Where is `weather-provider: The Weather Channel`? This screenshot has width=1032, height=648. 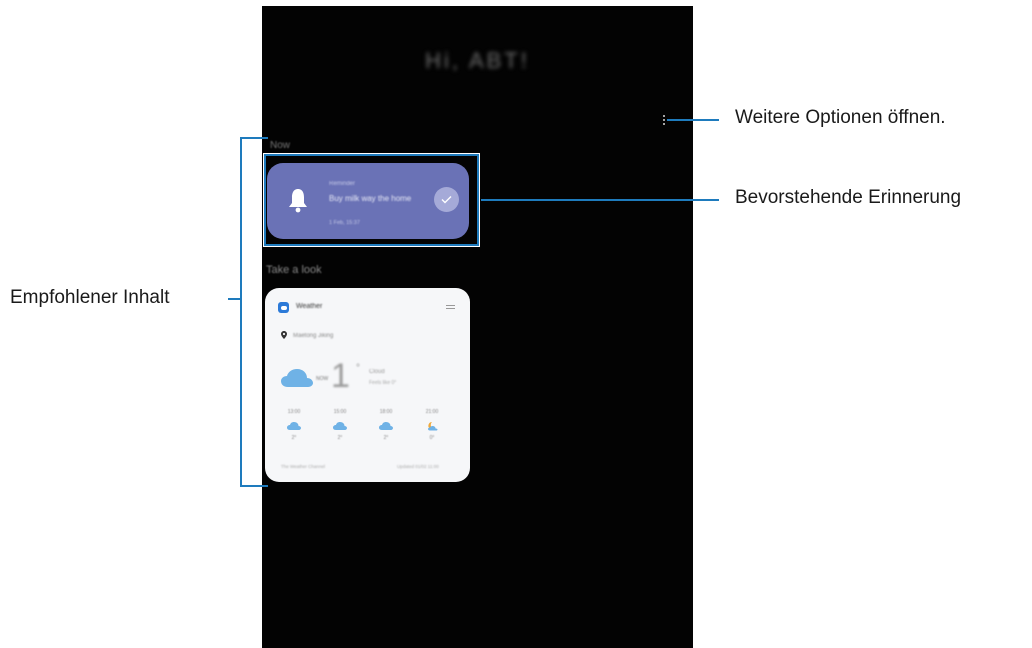 weather-provider: The Weather Channel is located at coordinates (303, 466).